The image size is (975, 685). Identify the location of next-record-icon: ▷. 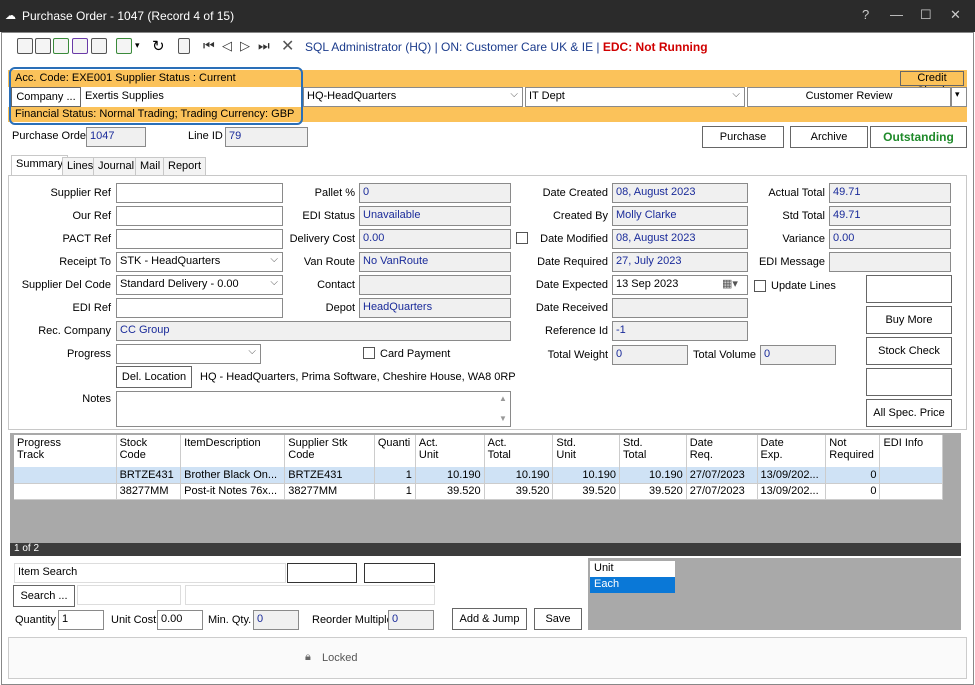
(245, 46).